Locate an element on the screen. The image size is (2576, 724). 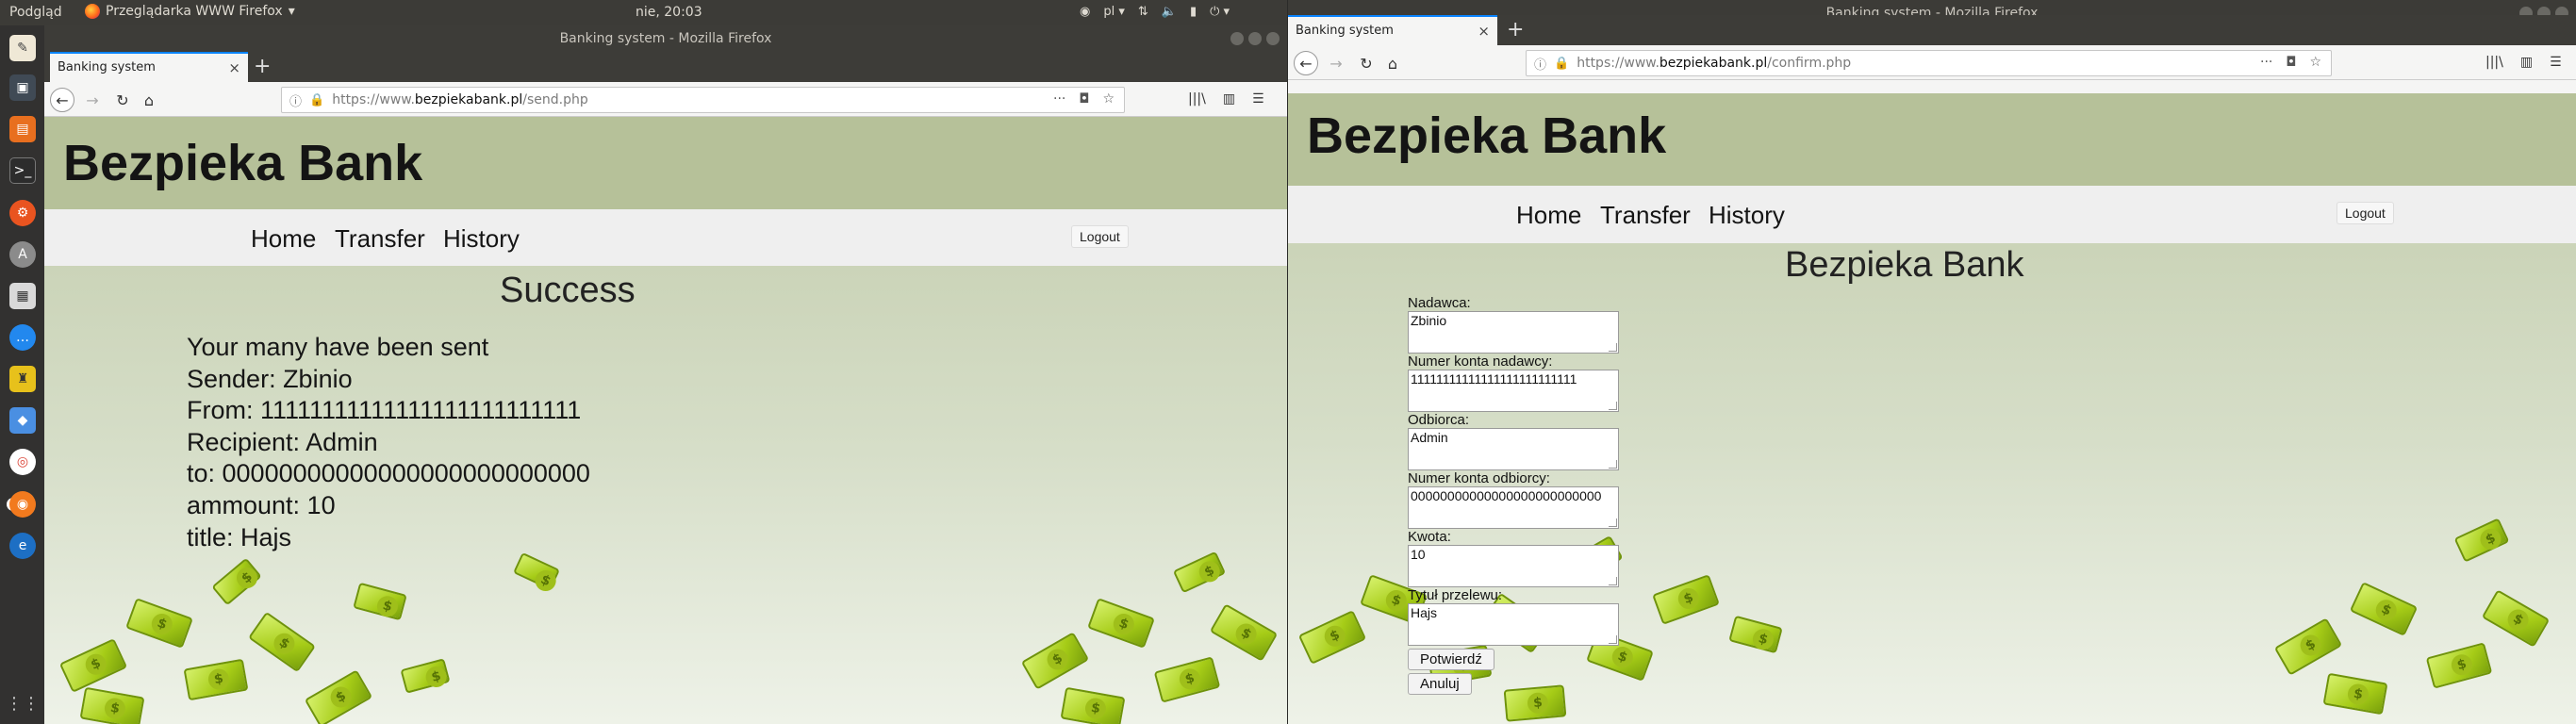
chrome-indicator-icon: ◉ is located at coordinates (1085, 12).